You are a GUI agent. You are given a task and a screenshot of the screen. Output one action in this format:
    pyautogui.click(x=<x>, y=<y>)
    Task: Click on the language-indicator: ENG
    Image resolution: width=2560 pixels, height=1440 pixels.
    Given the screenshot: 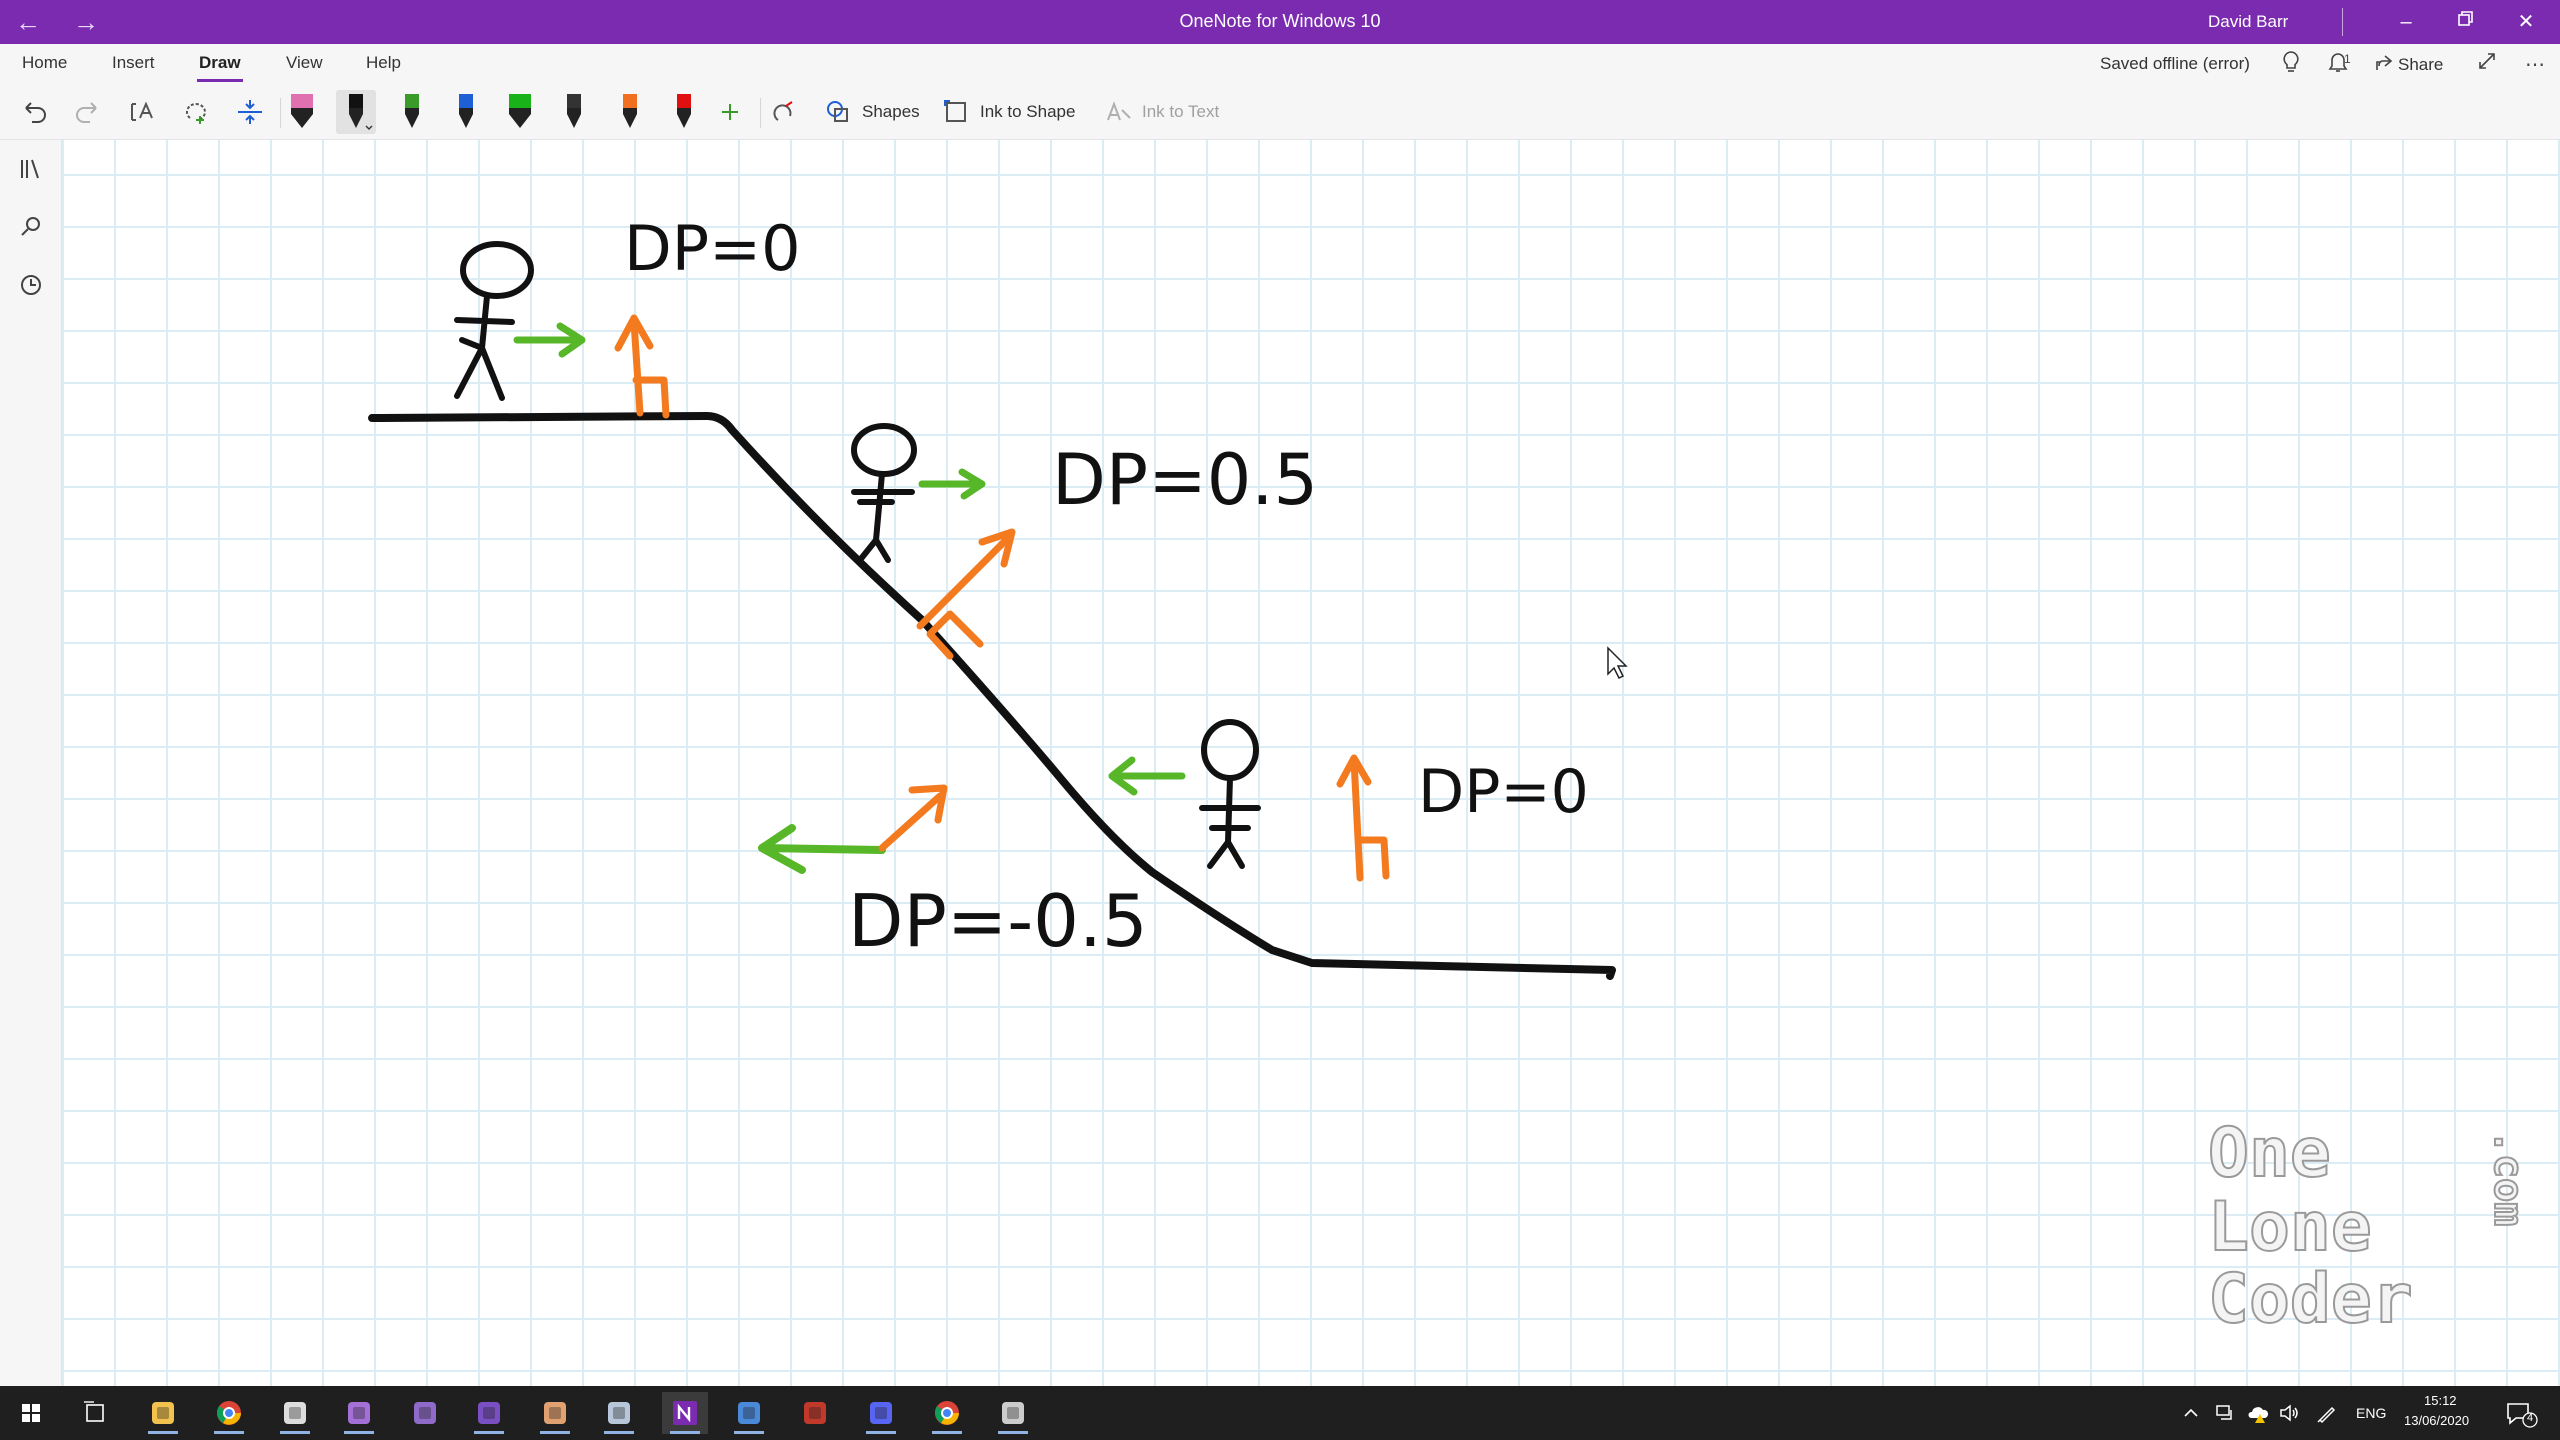 What is the action you would take?
    pyautogui.click(x=2371, y=1413)
    